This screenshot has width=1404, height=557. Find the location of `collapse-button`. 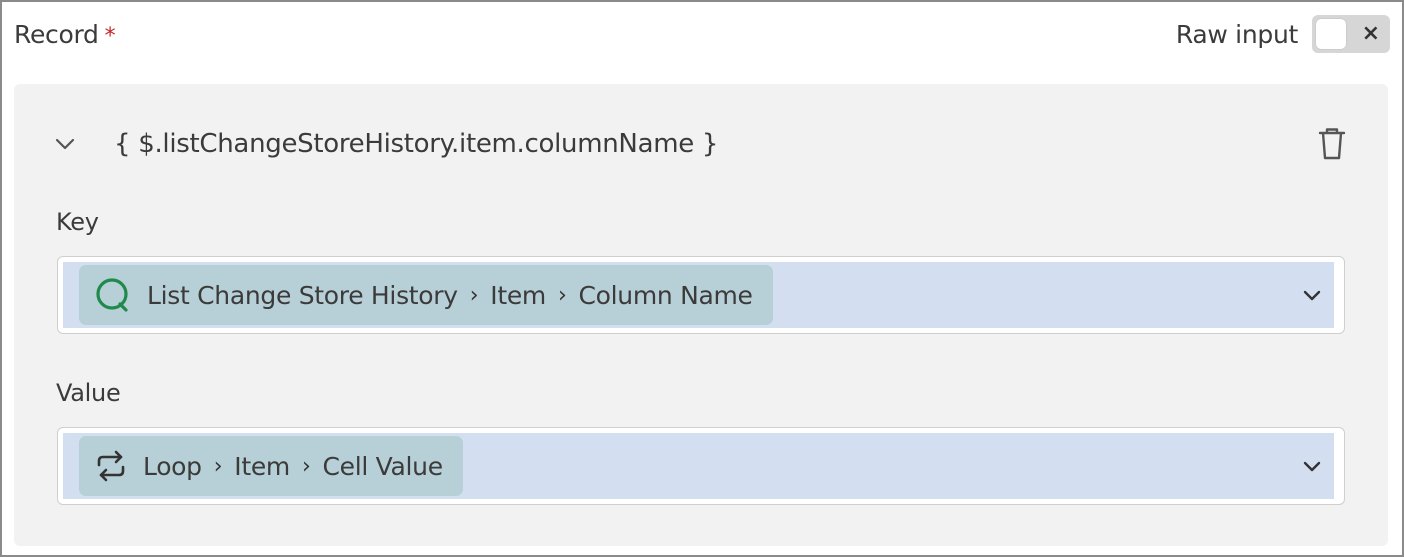

collapse-button is located at coordinates (65, 144).